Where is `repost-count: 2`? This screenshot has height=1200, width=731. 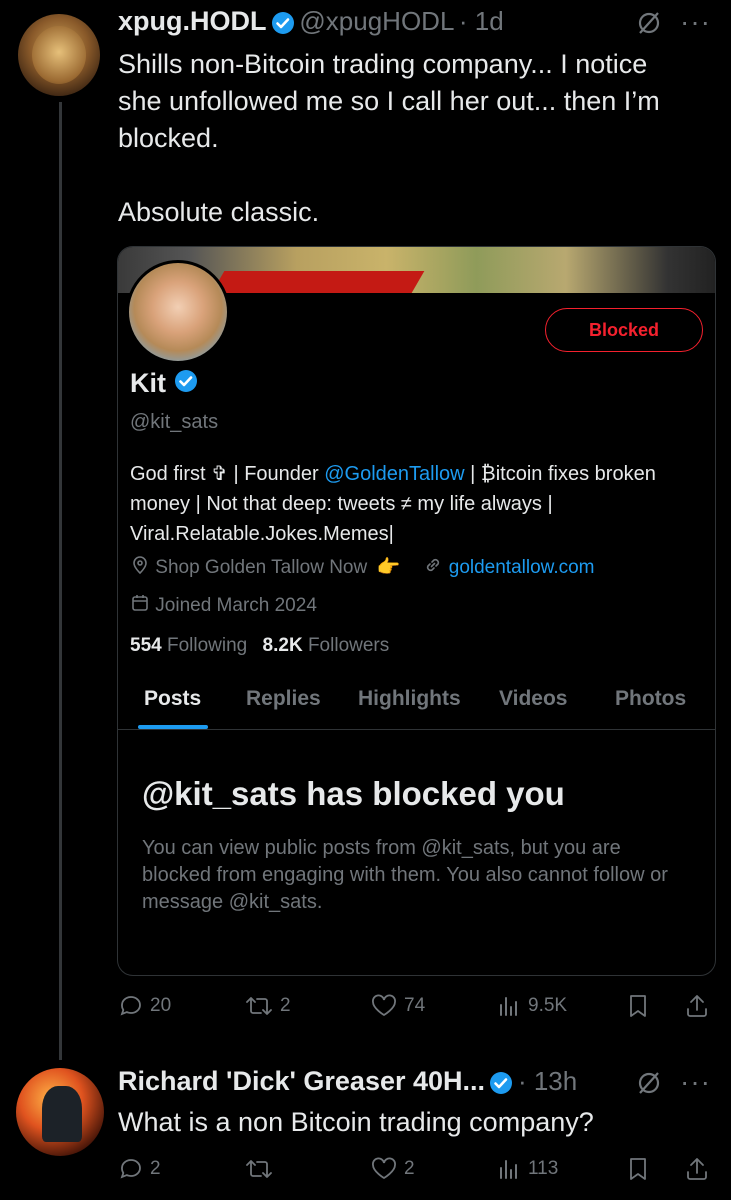 repost-count: 2 is located at coordinates (285, 1005).